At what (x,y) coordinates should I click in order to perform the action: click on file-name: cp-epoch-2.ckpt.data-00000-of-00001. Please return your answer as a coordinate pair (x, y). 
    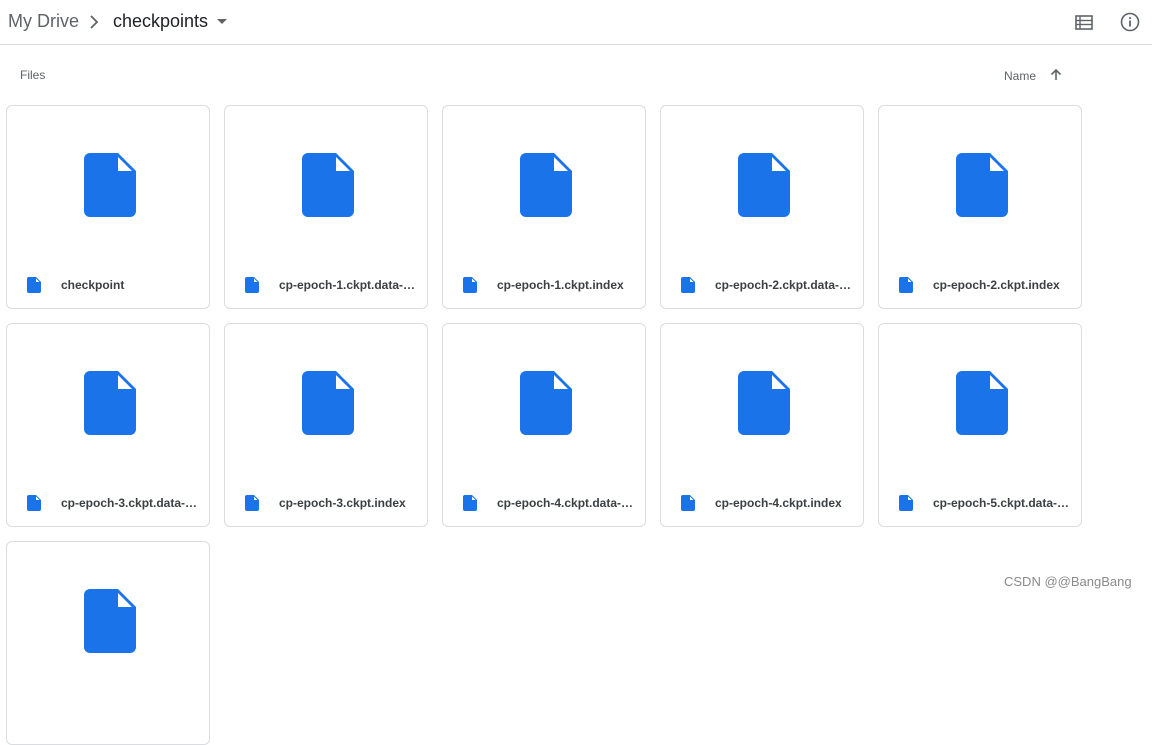
    Looking at the image, I should click on (784, 285).